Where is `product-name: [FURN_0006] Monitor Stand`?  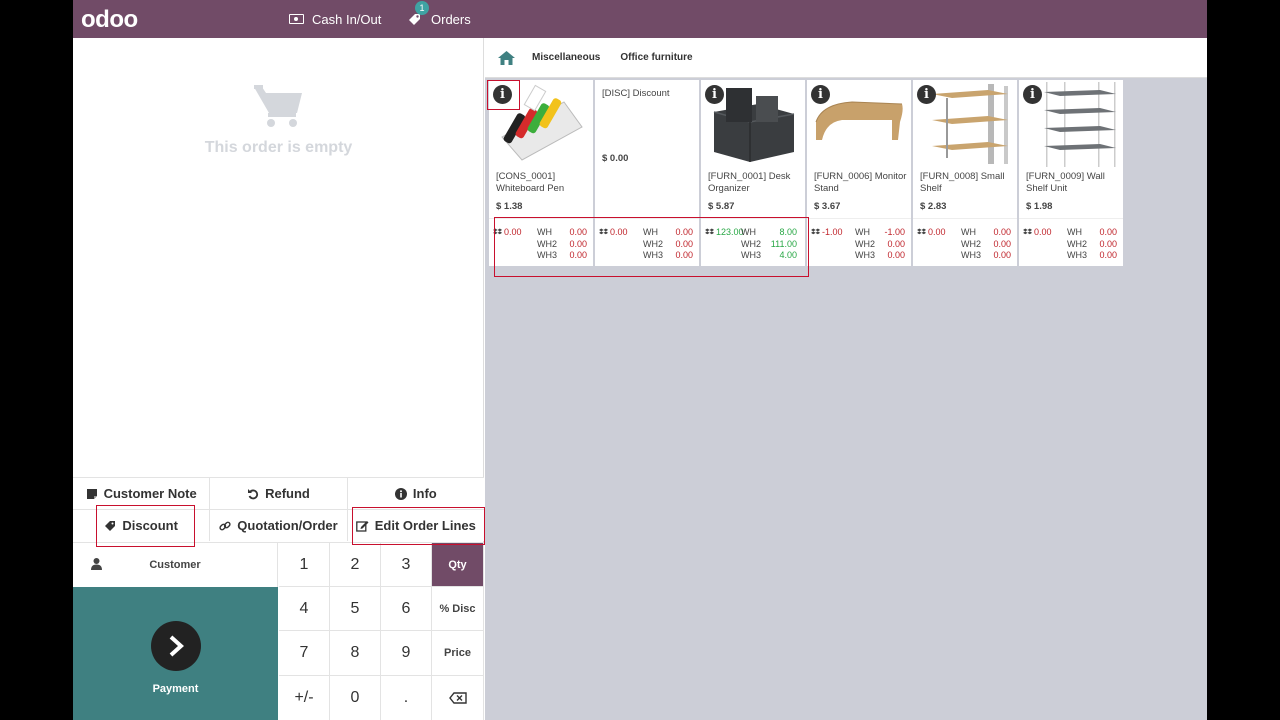 product-name: [FURN_0006] Monitor Stand is located at coordinates (860, 182).